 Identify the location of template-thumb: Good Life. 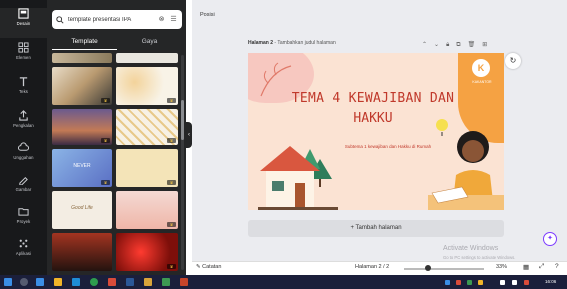
(82, 210).